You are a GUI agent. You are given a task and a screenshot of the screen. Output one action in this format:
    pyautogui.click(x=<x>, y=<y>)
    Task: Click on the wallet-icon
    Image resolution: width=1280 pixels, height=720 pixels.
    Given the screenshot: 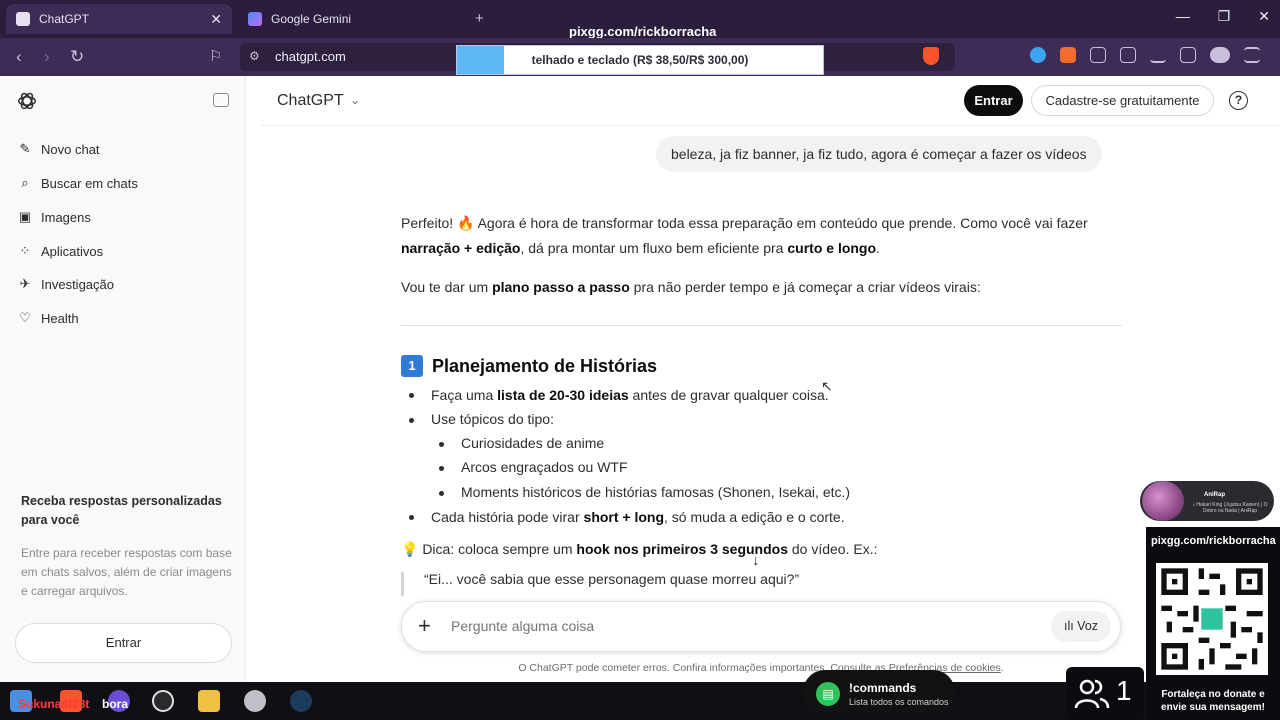 What is the action you would take?
    pyautogui.click(x=1128, y=55)
    